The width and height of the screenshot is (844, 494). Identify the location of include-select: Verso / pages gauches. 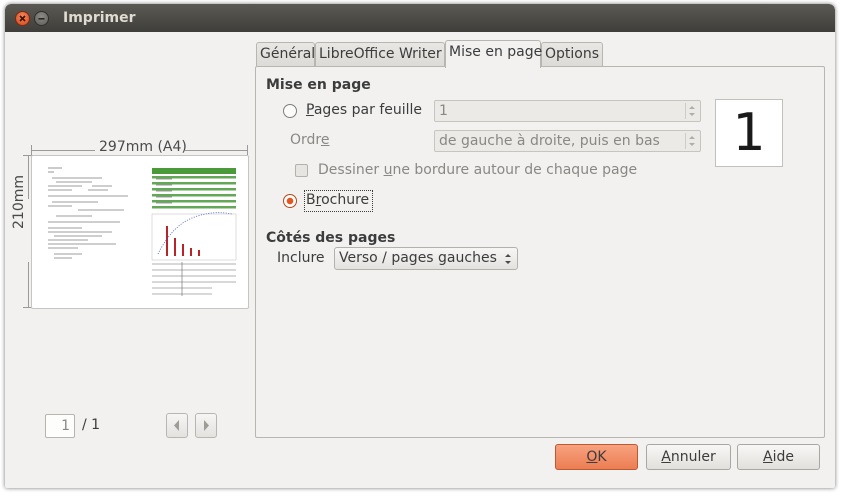
(426, 258).